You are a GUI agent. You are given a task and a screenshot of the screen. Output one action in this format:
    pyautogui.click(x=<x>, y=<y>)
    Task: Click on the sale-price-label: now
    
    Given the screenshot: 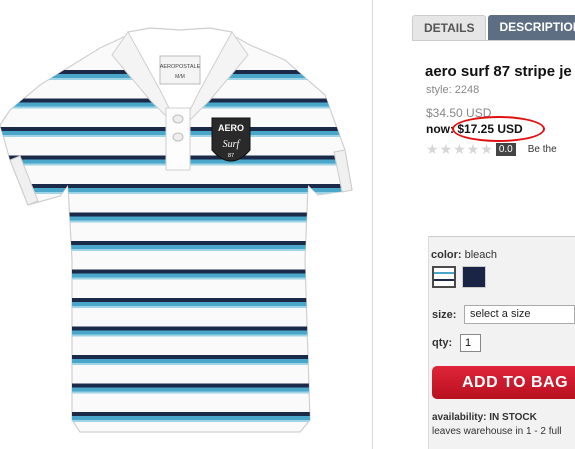 What is the action you would take?
    pyautogui.click(x=438, y=129)
    